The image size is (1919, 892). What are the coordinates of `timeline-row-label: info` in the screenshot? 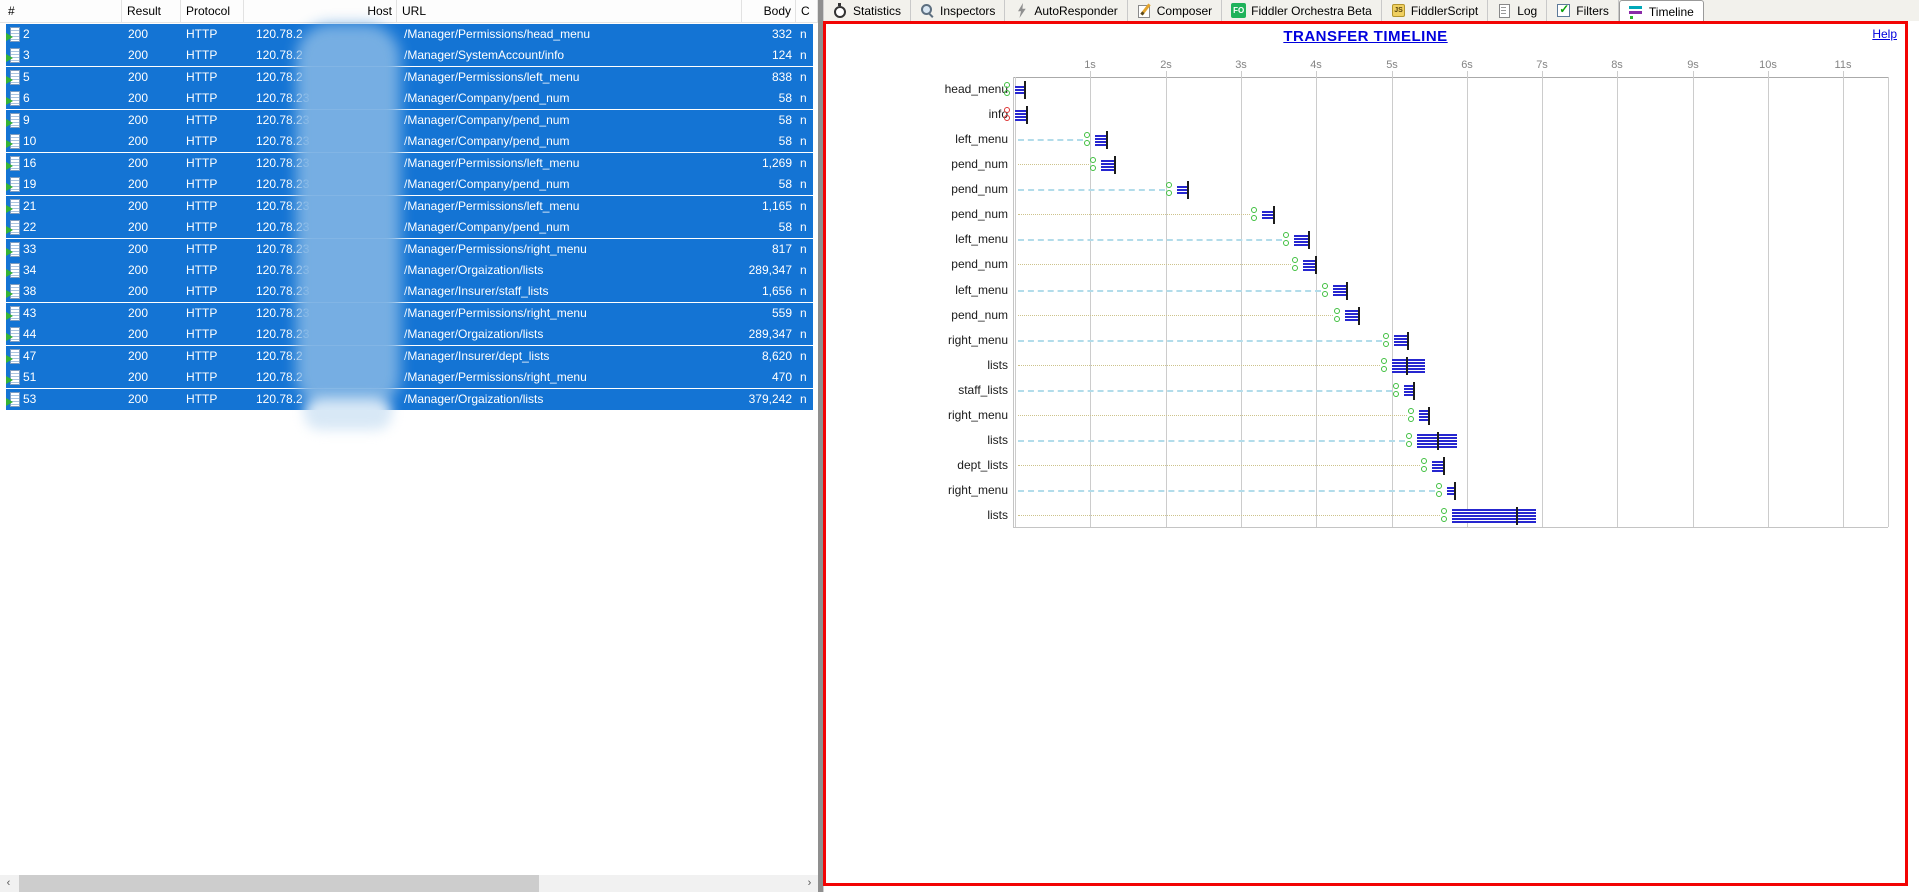 It's located at (998, 114).